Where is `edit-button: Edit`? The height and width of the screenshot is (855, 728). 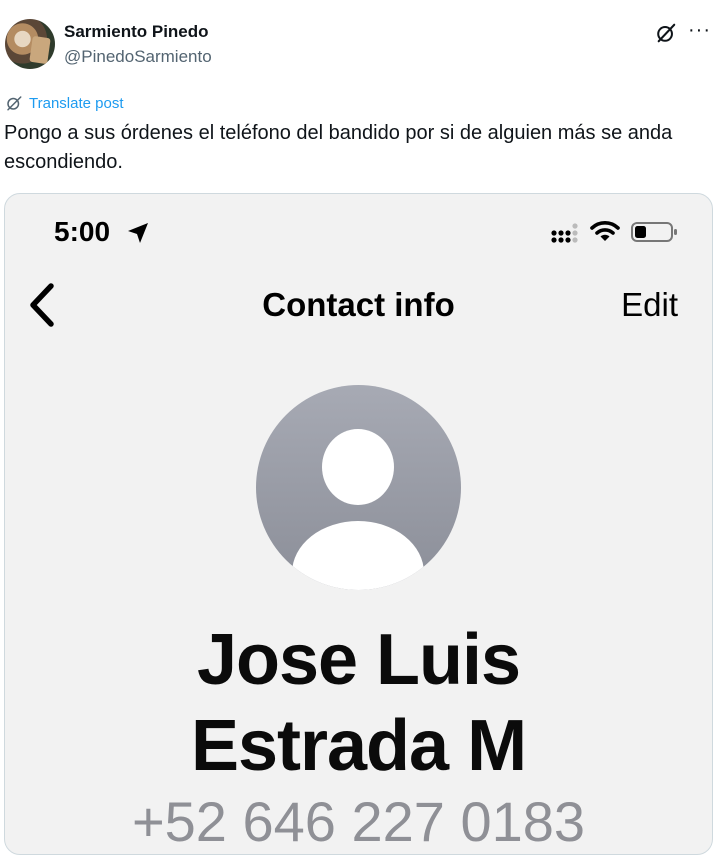
edit-button: Edit is located at coordinates (649, 305).